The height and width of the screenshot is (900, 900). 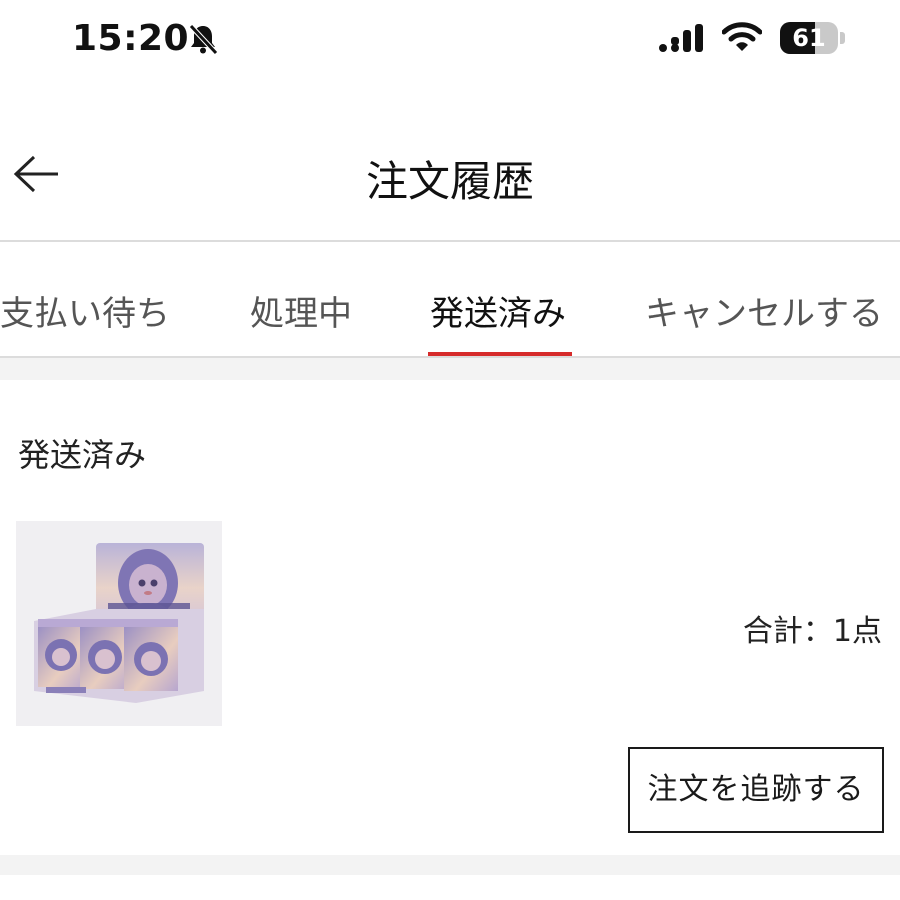 What do you see at coordinates (764, 310) in the screenshot?
I see `tab-cancel: キャンセルする` at bounding box center [764, 310].